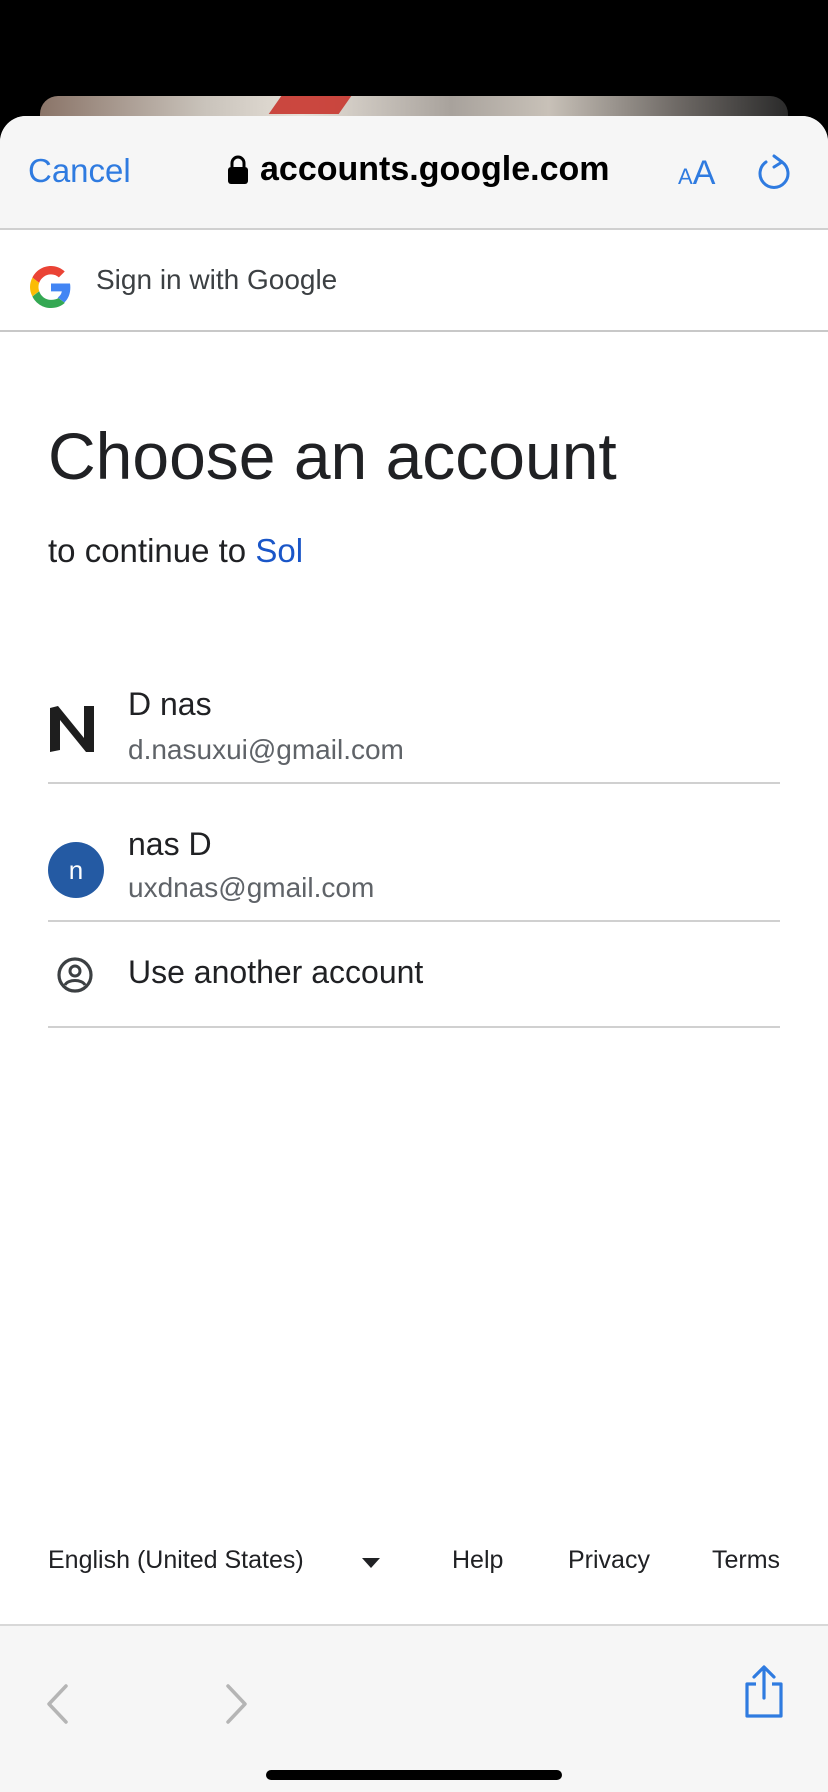 This screenshot has height=1792, width=828. I want to click on text-size-button: AA, so click(696, 173).